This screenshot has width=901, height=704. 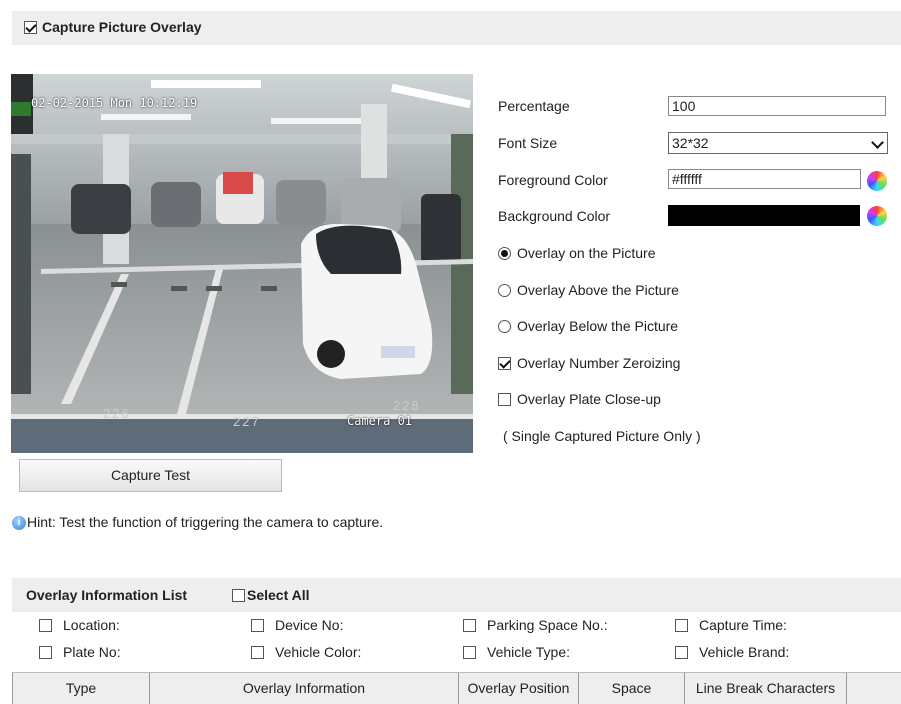 I want to click on percentage-label: Percentage, so click(x=534, y=106).